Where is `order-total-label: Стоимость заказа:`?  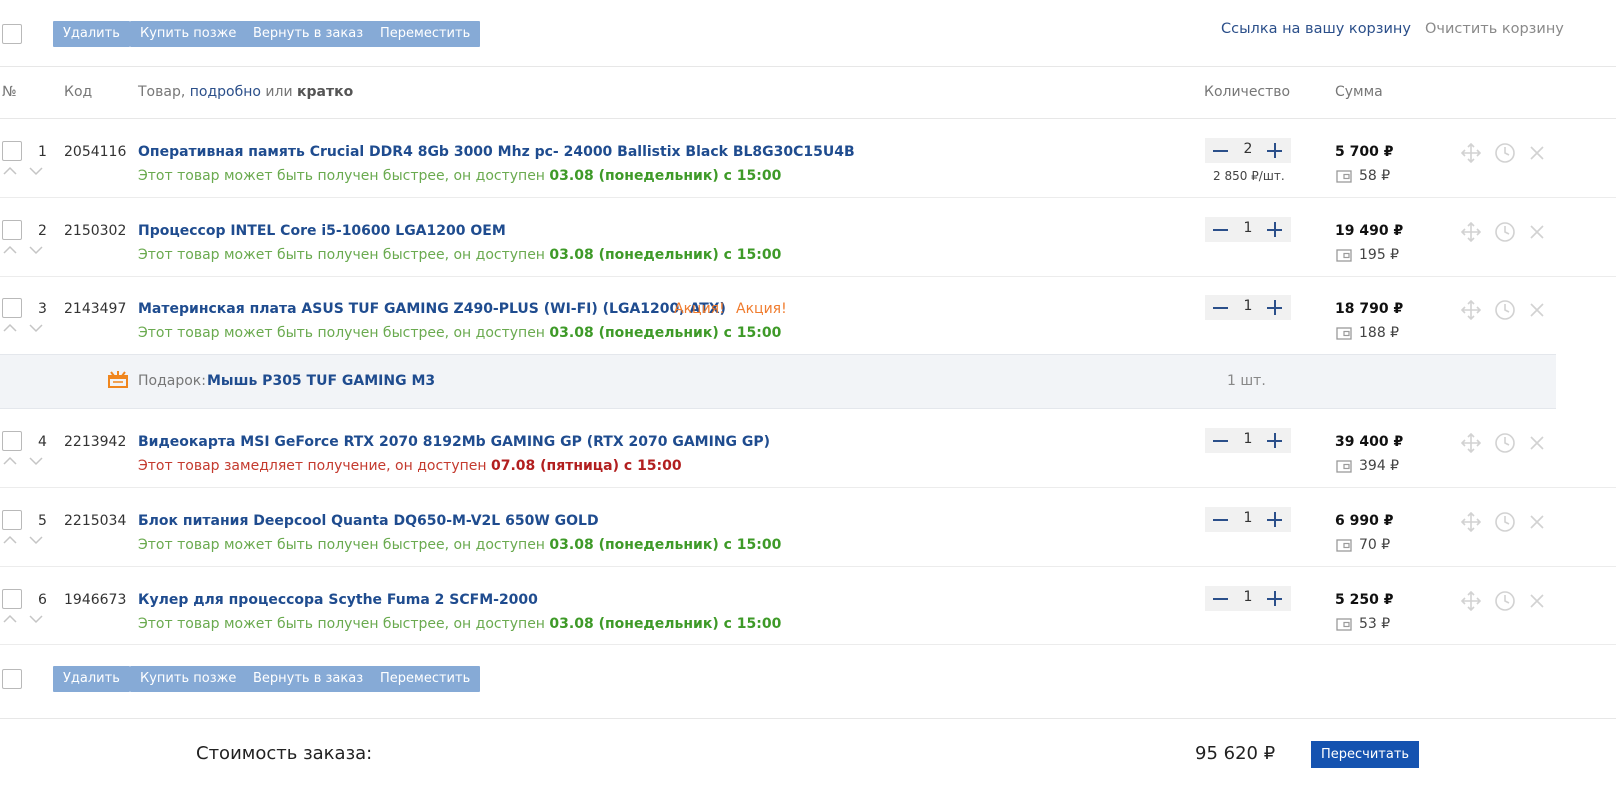 order-total-label: Стоимость заказа: is located at coordinates (284, 753).